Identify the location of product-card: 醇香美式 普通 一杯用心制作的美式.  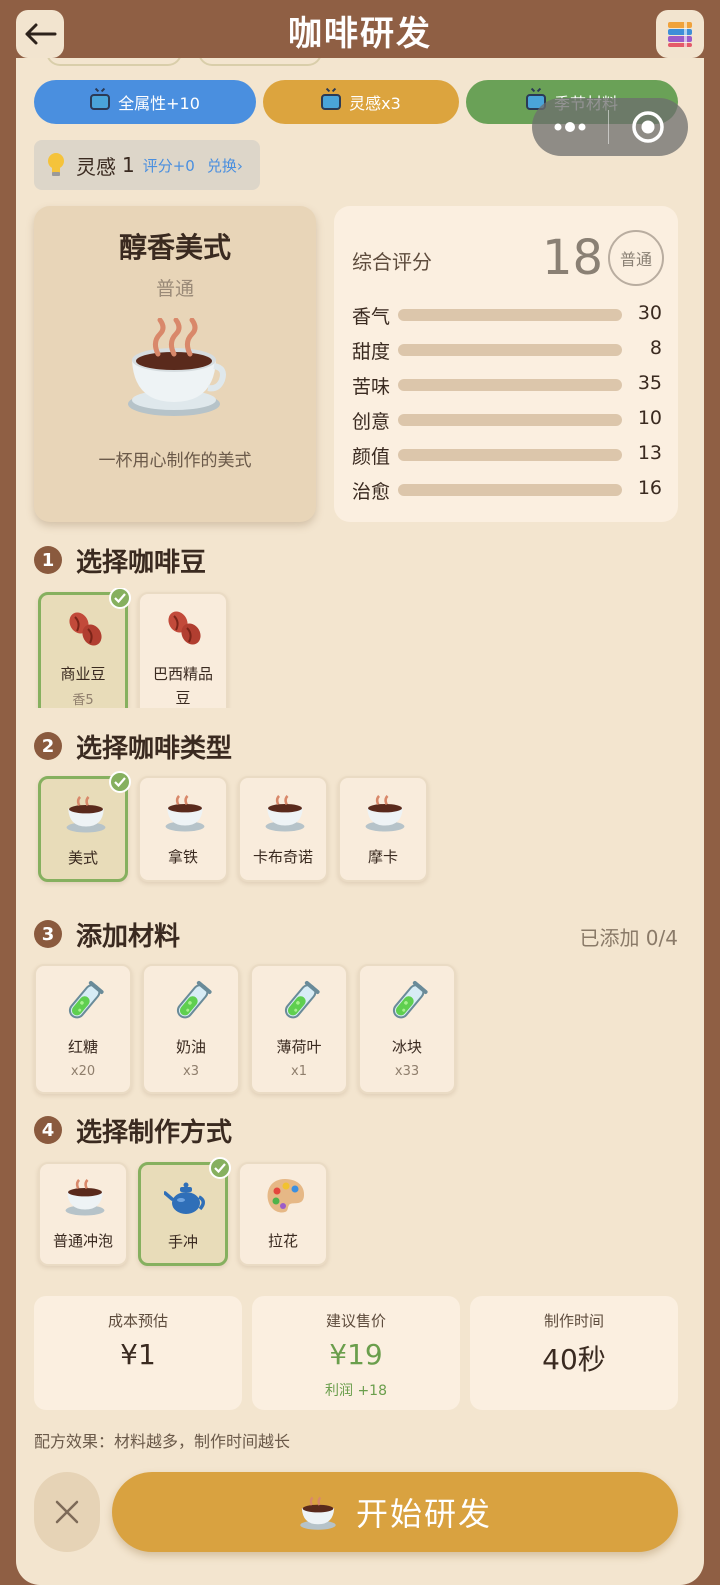
(175, 364).